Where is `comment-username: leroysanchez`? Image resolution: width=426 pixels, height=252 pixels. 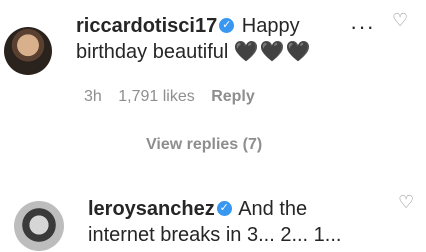
comment-username: leroysanchez is located at coordinates (151, 209).